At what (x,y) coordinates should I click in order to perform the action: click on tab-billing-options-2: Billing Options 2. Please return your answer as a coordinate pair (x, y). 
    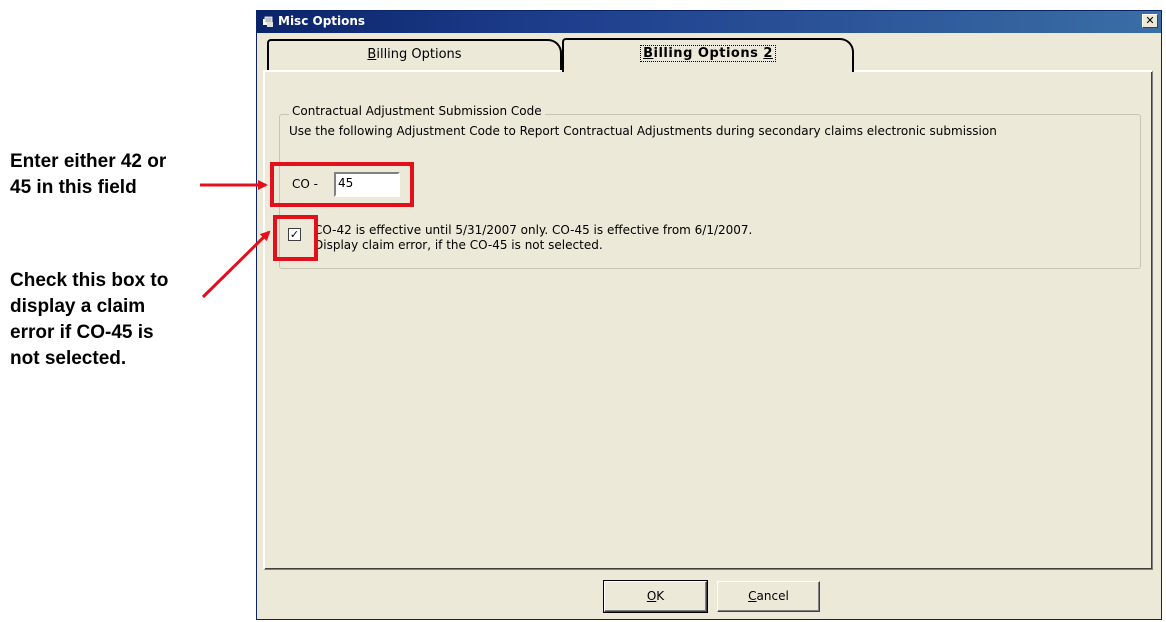
    Looking at the image, I should click on (708, 55).